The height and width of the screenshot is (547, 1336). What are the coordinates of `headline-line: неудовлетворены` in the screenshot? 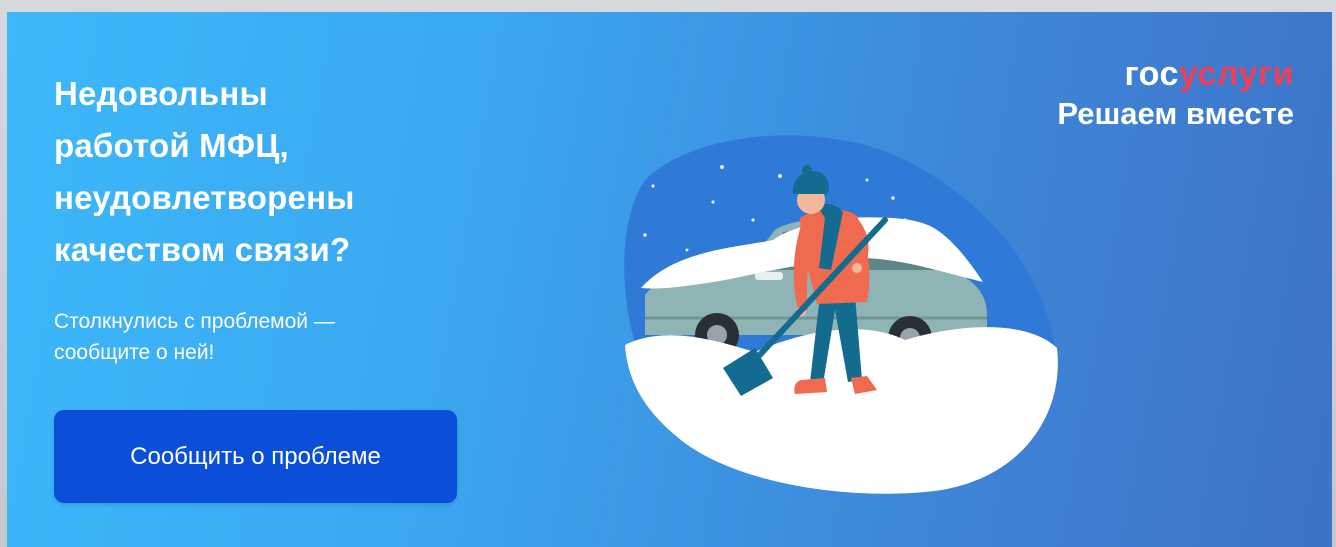 It's located at (204, 197).